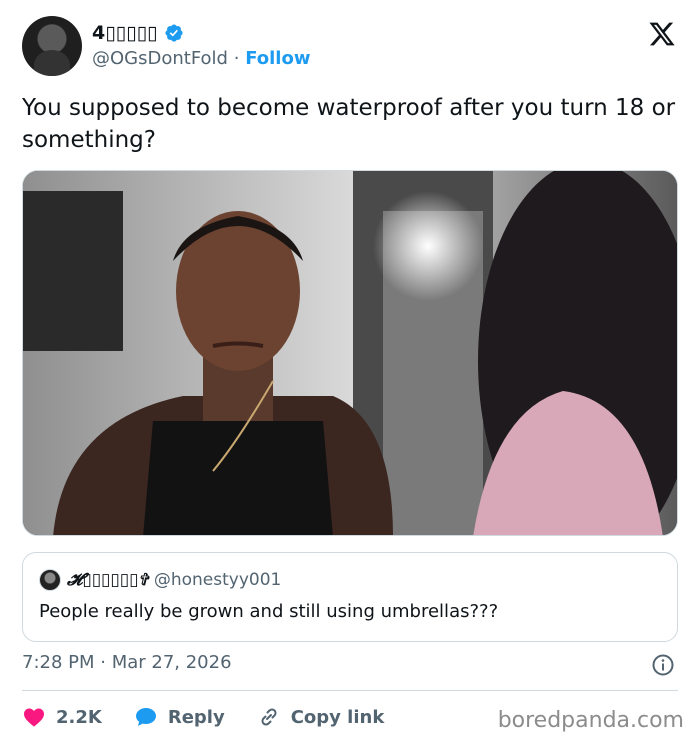  What do you see at coordinates (160, 58) in the screenshot?
I see `author-handle: @OGsDontFold` at bounding box center [160, 58].